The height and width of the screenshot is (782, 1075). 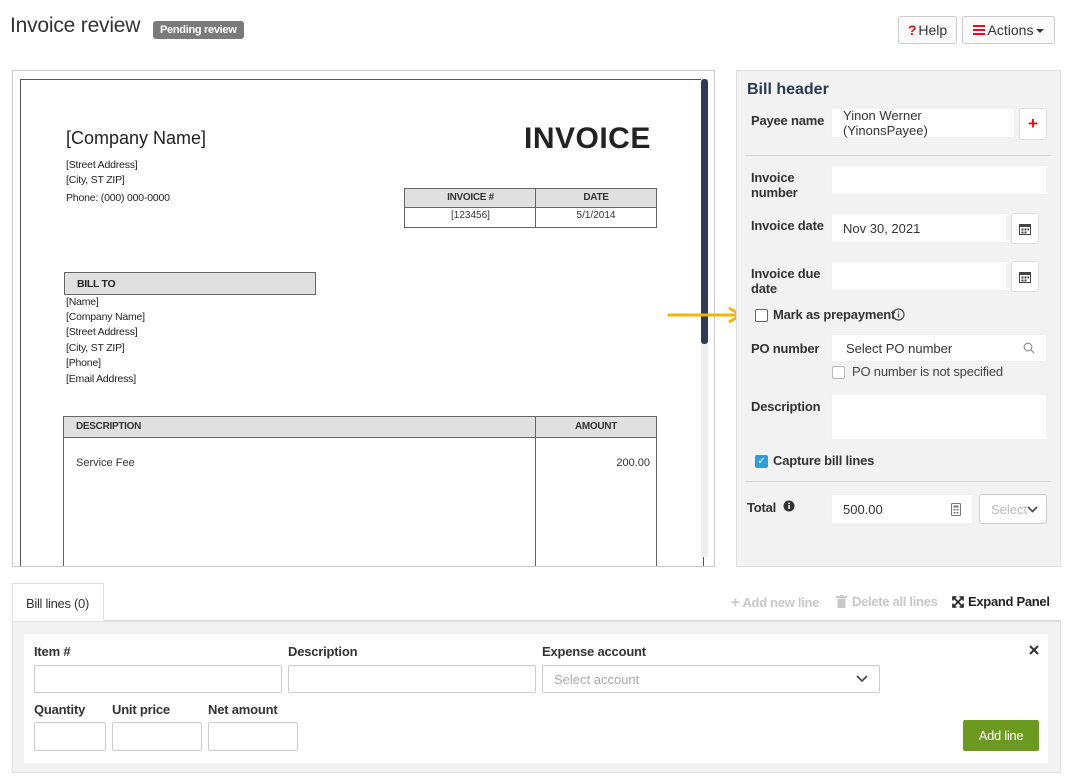 What do you see at coordinates (70, 736) in the screenshot?
I see `quantity-input` at bounding box center [70, 736].